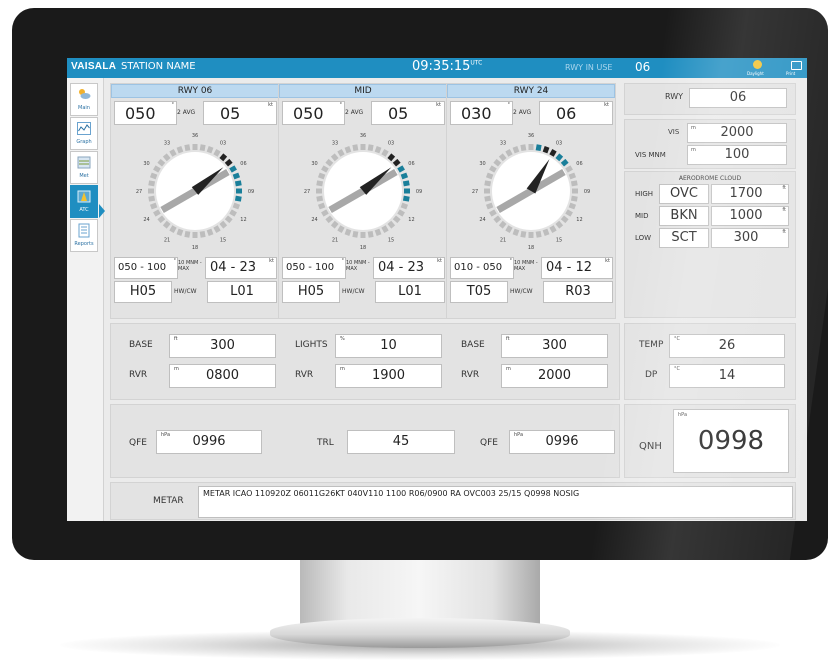 This screenshot has height=665, width=840. Describe the element at coordinates (270, 105) in the screenshot. I see `speed-unit: kt` at that location.